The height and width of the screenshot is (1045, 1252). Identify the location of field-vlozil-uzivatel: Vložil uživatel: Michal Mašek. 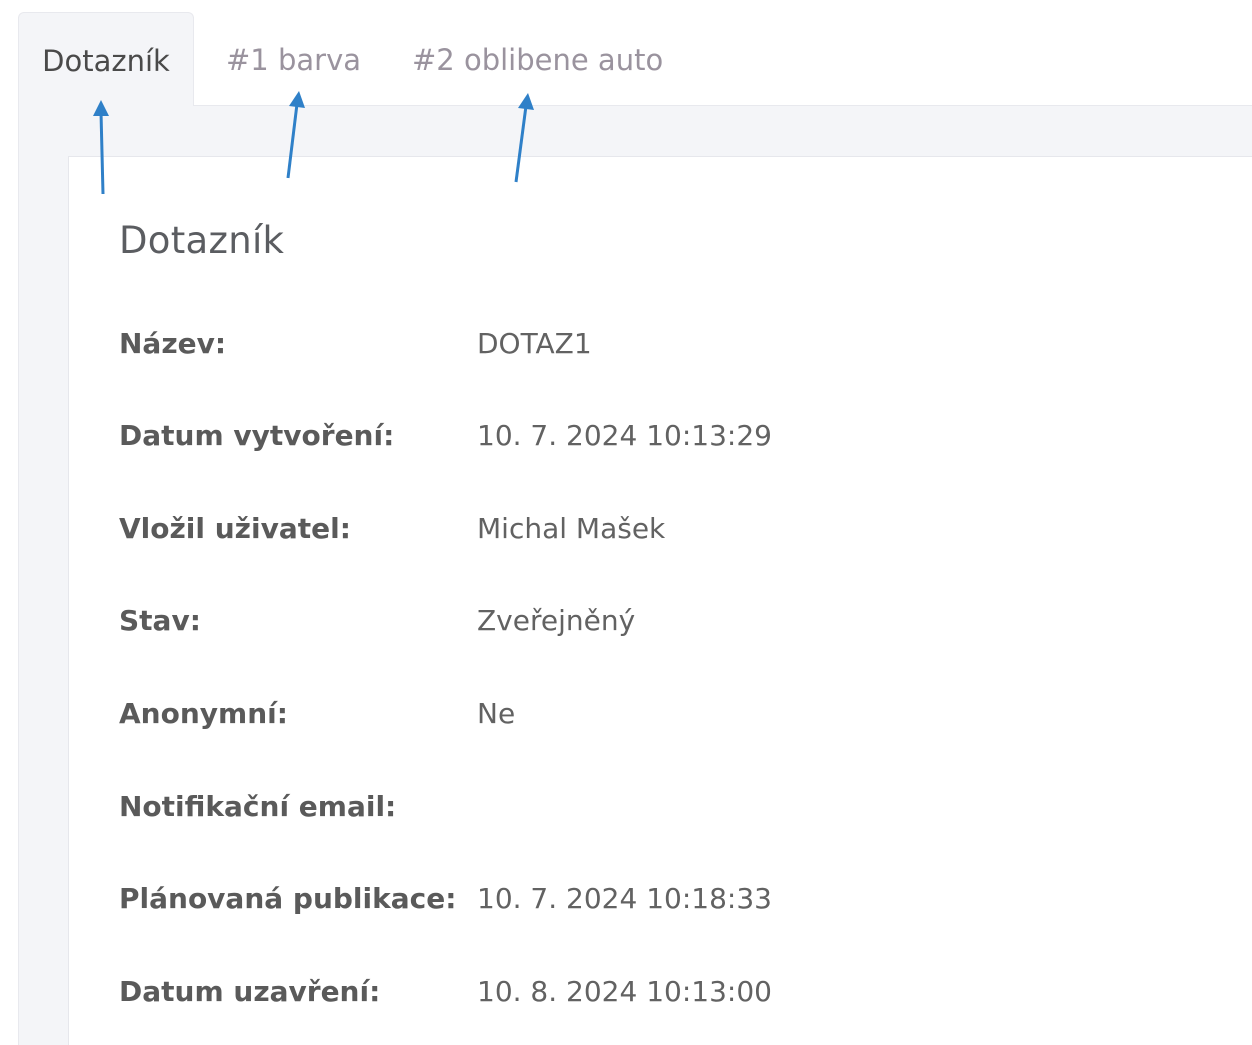
(569, 532).